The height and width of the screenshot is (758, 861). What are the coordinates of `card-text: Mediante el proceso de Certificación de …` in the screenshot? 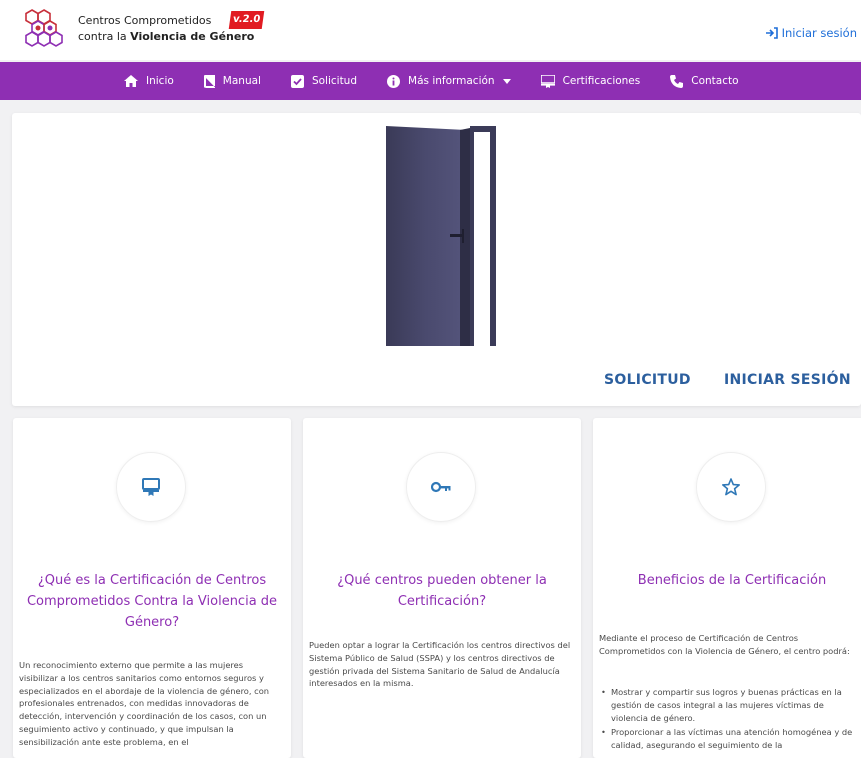 It's located at (724, 644).